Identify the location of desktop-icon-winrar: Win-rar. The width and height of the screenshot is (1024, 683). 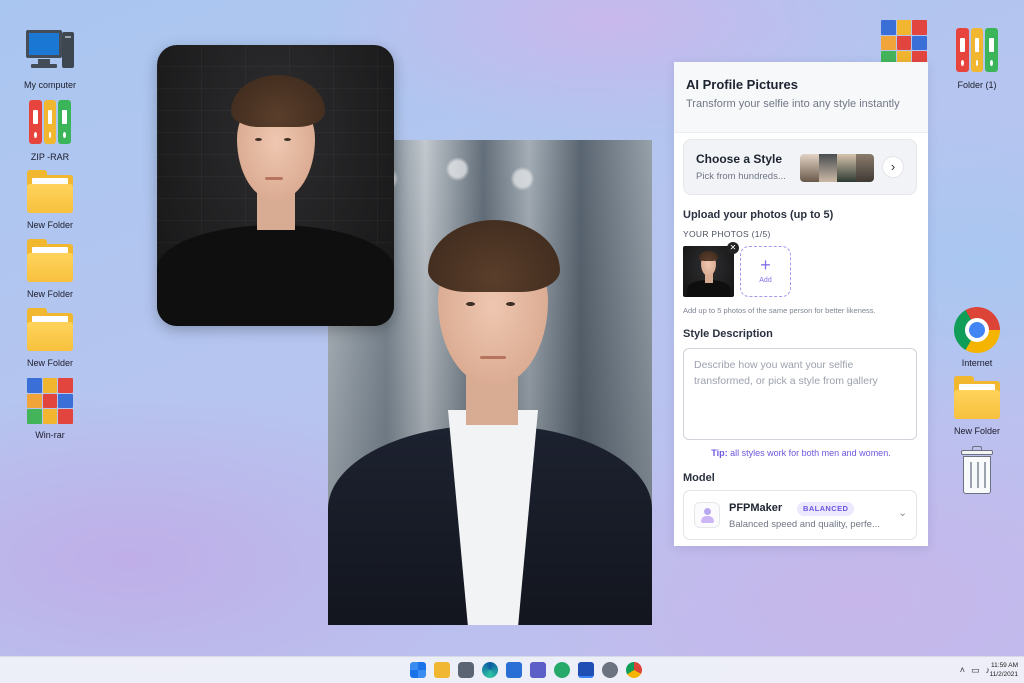
(50, 408).